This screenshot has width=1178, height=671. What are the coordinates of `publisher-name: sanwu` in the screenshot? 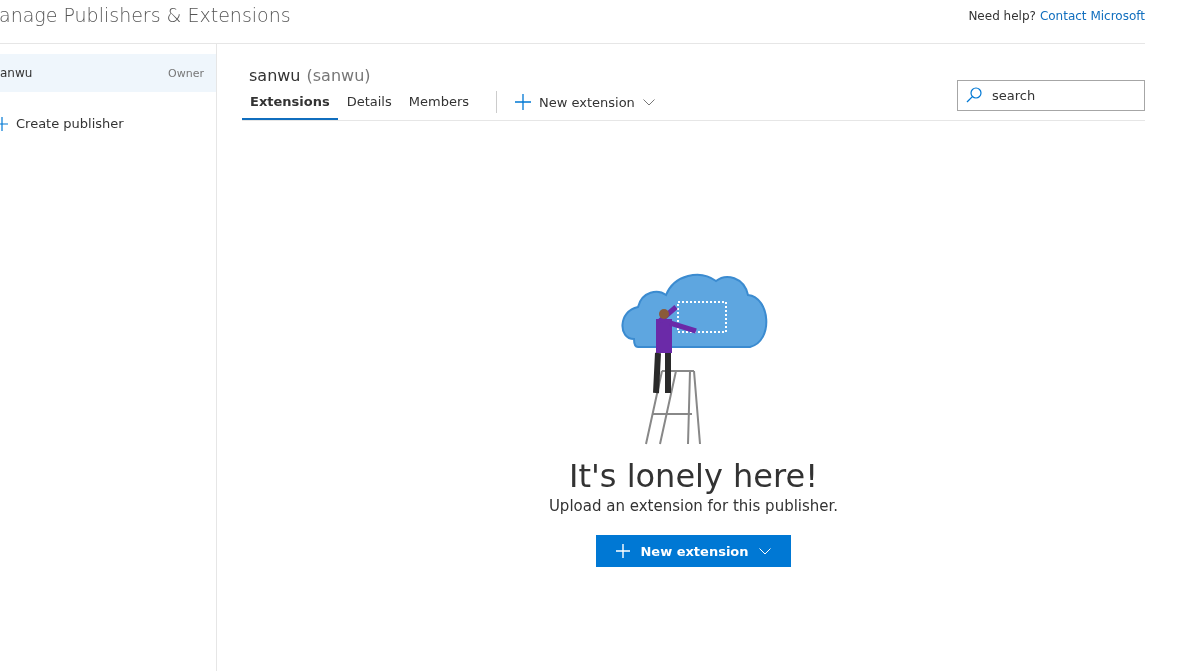 It's located at (275, 75).